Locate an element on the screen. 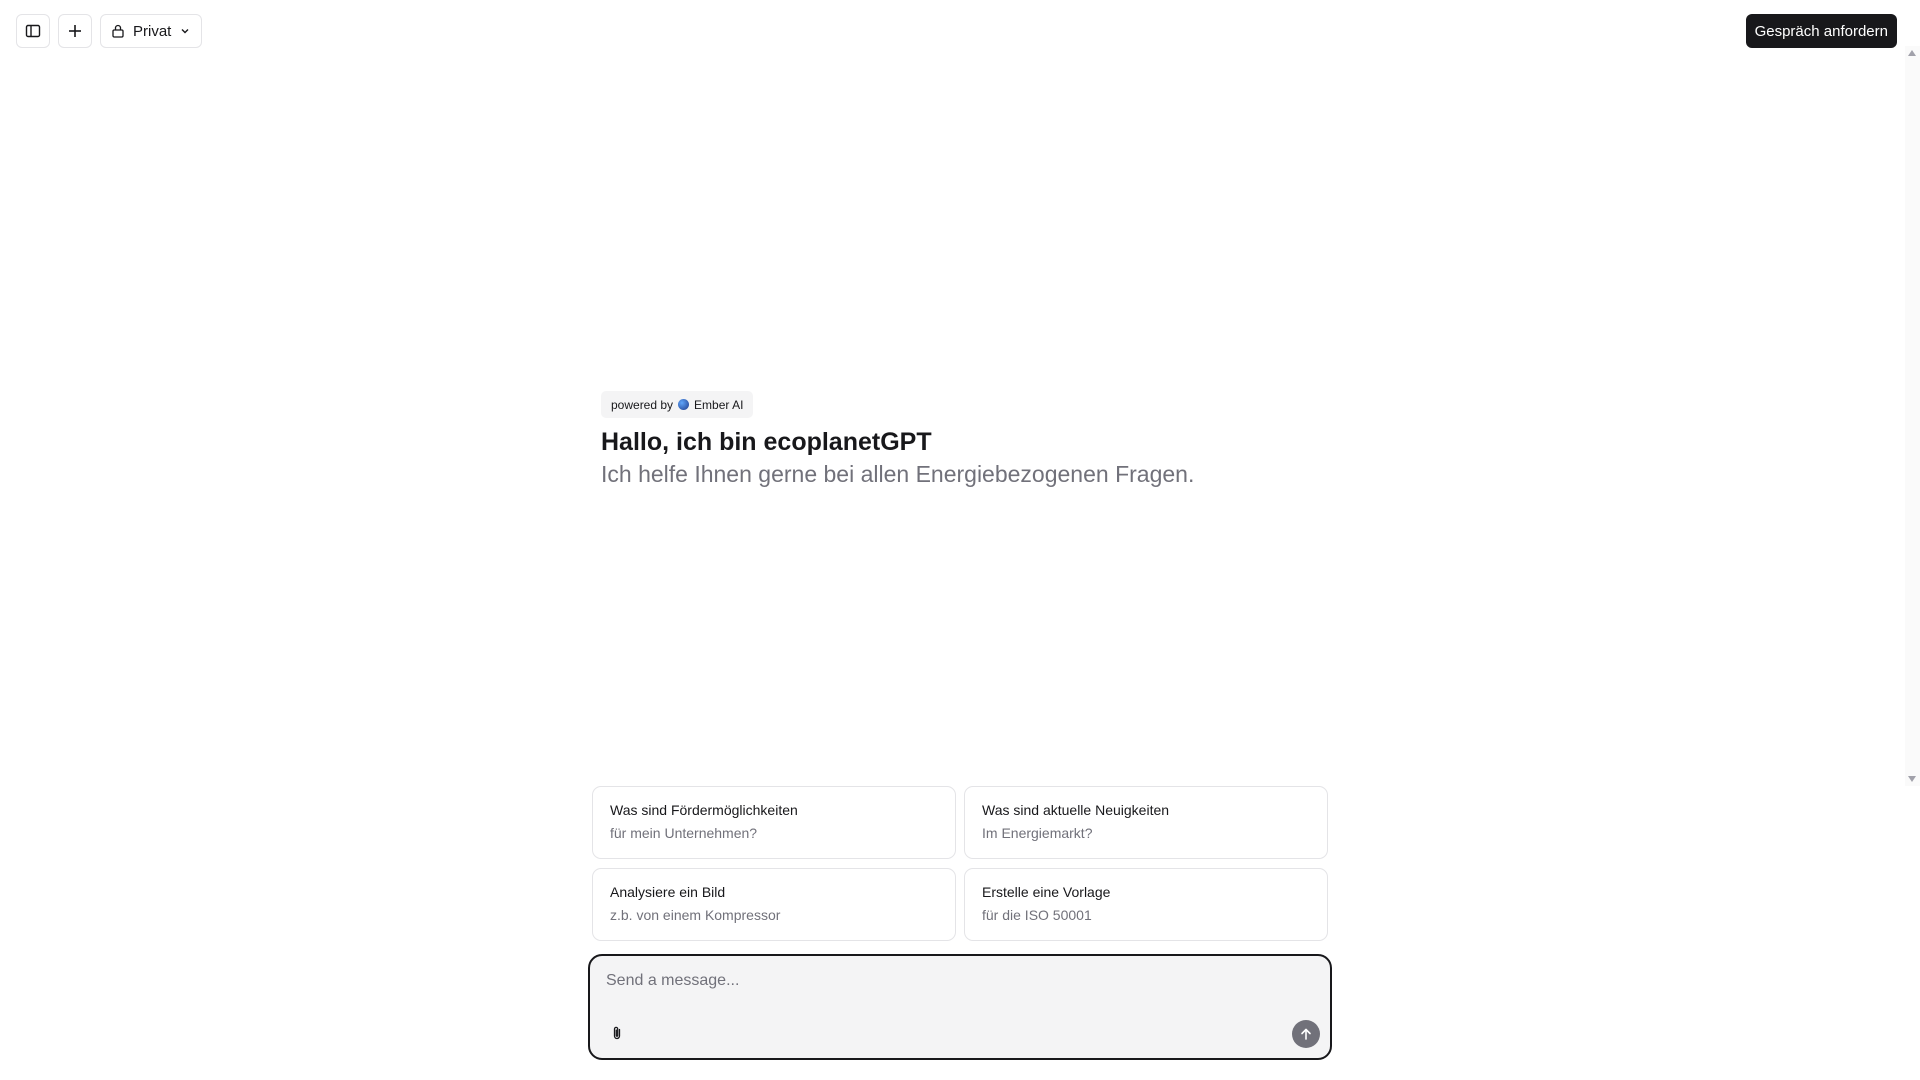  top-toolbar: Privat is located at coordinates (109, 31).